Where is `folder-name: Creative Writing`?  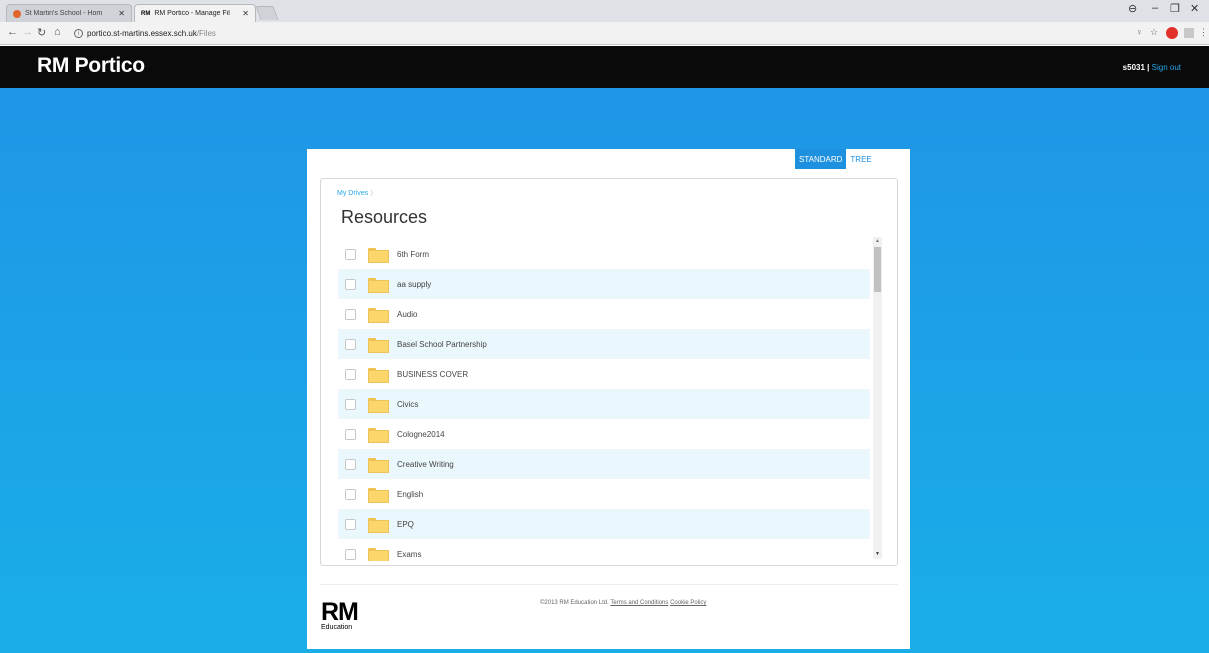
folder-name: Creative Writing is located at coordinates (425, 464).